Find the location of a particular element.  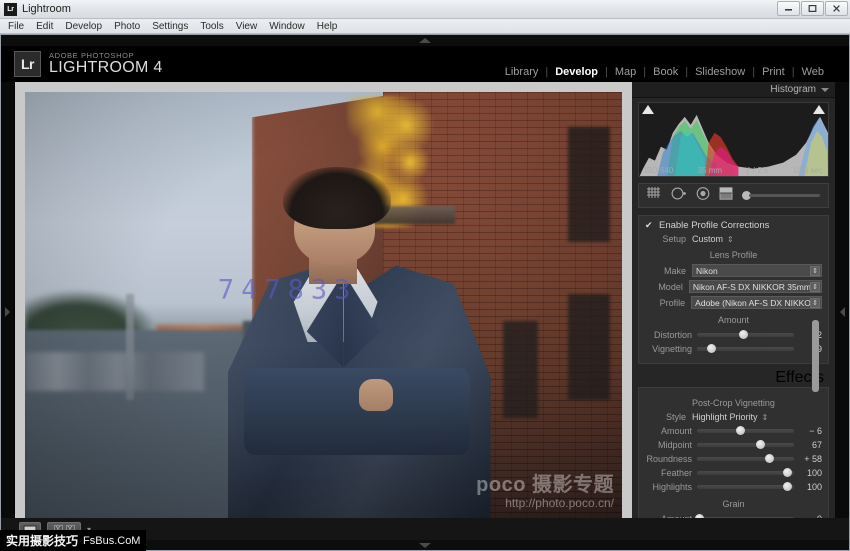

module-slideshow: Slideshow is located at coordinates (720, 72).